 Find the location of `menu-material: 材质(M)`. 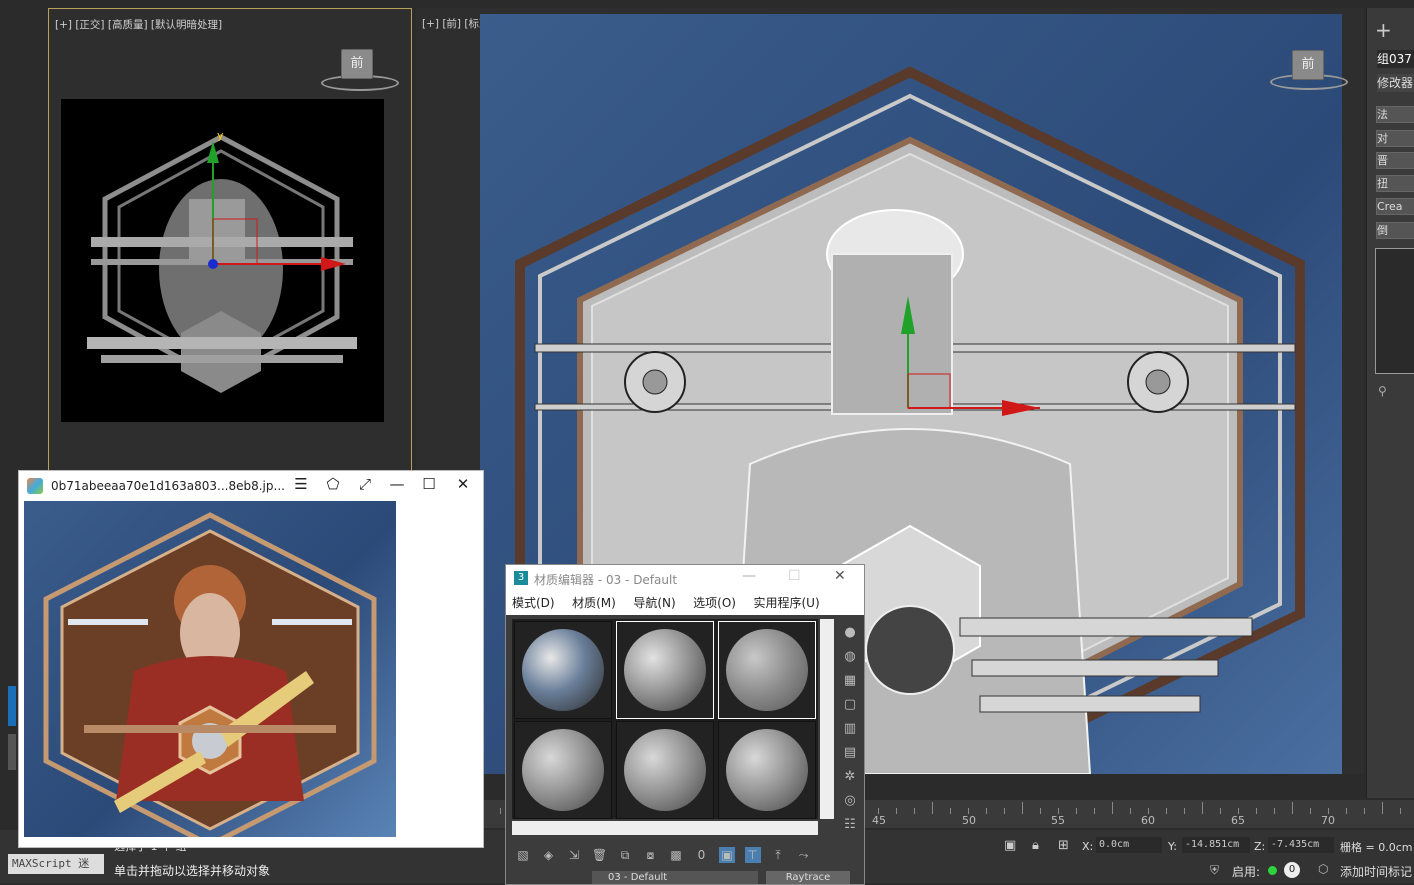

menu-material: 材质(M) is located at coordinates (594, 603).